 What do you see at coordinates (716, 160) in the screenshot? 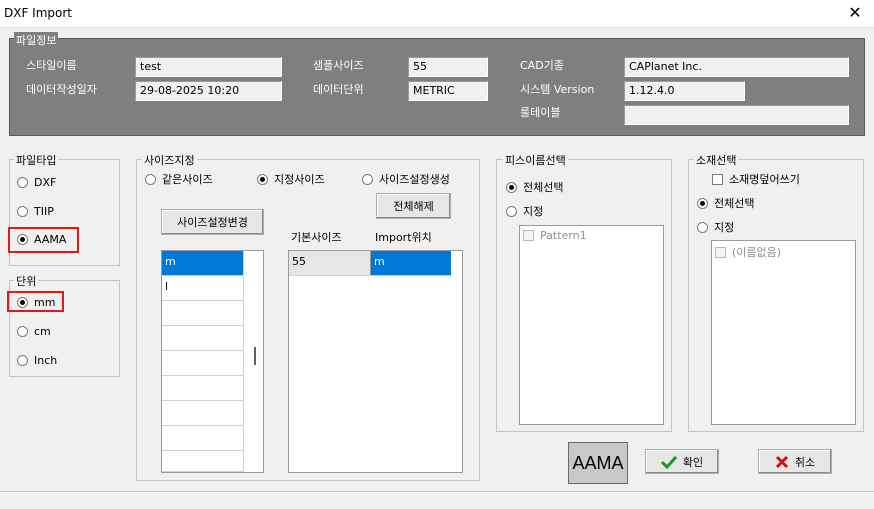
I see `material-select-legend: 소재선택` at bounding box center [716, 160].